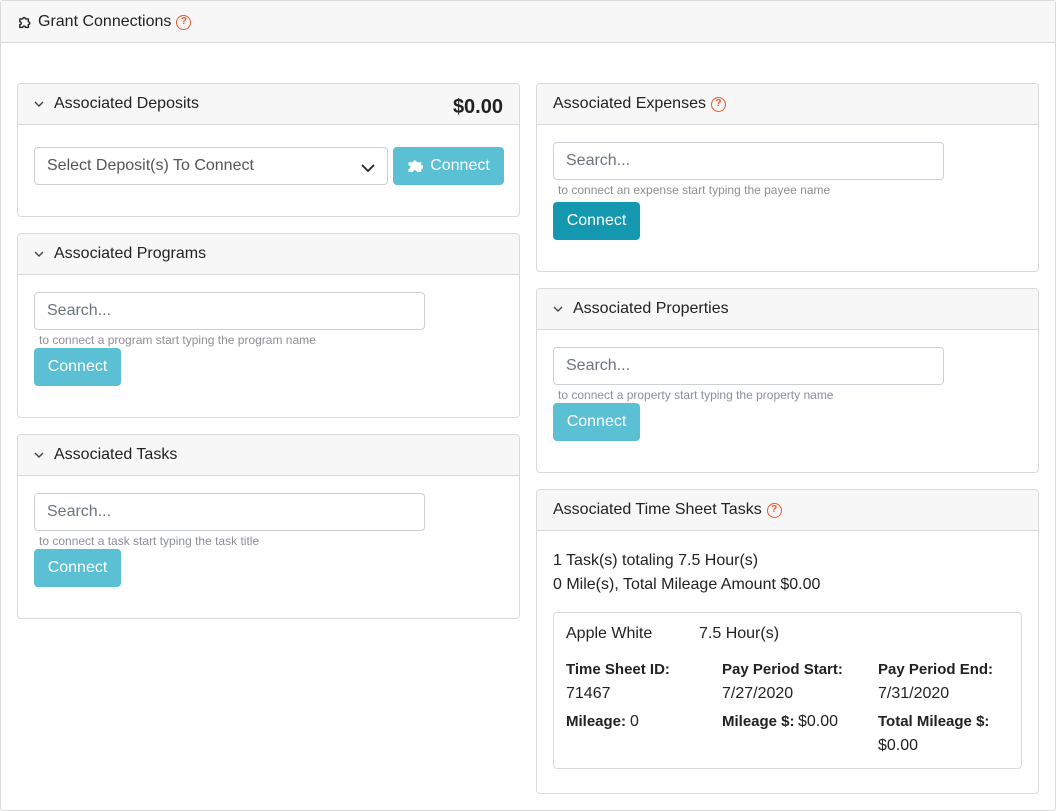 This screenshot has height=811, width=1056. I want to click on pay-period-end-value: 7/31/2020, so click(914, 693).